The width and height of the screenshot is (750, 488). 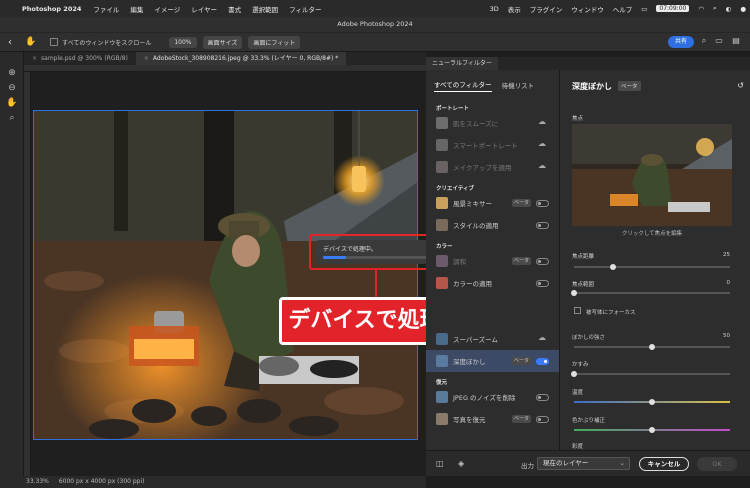 I want to click on menu-edit: 編集, so click(x=136, y=9).